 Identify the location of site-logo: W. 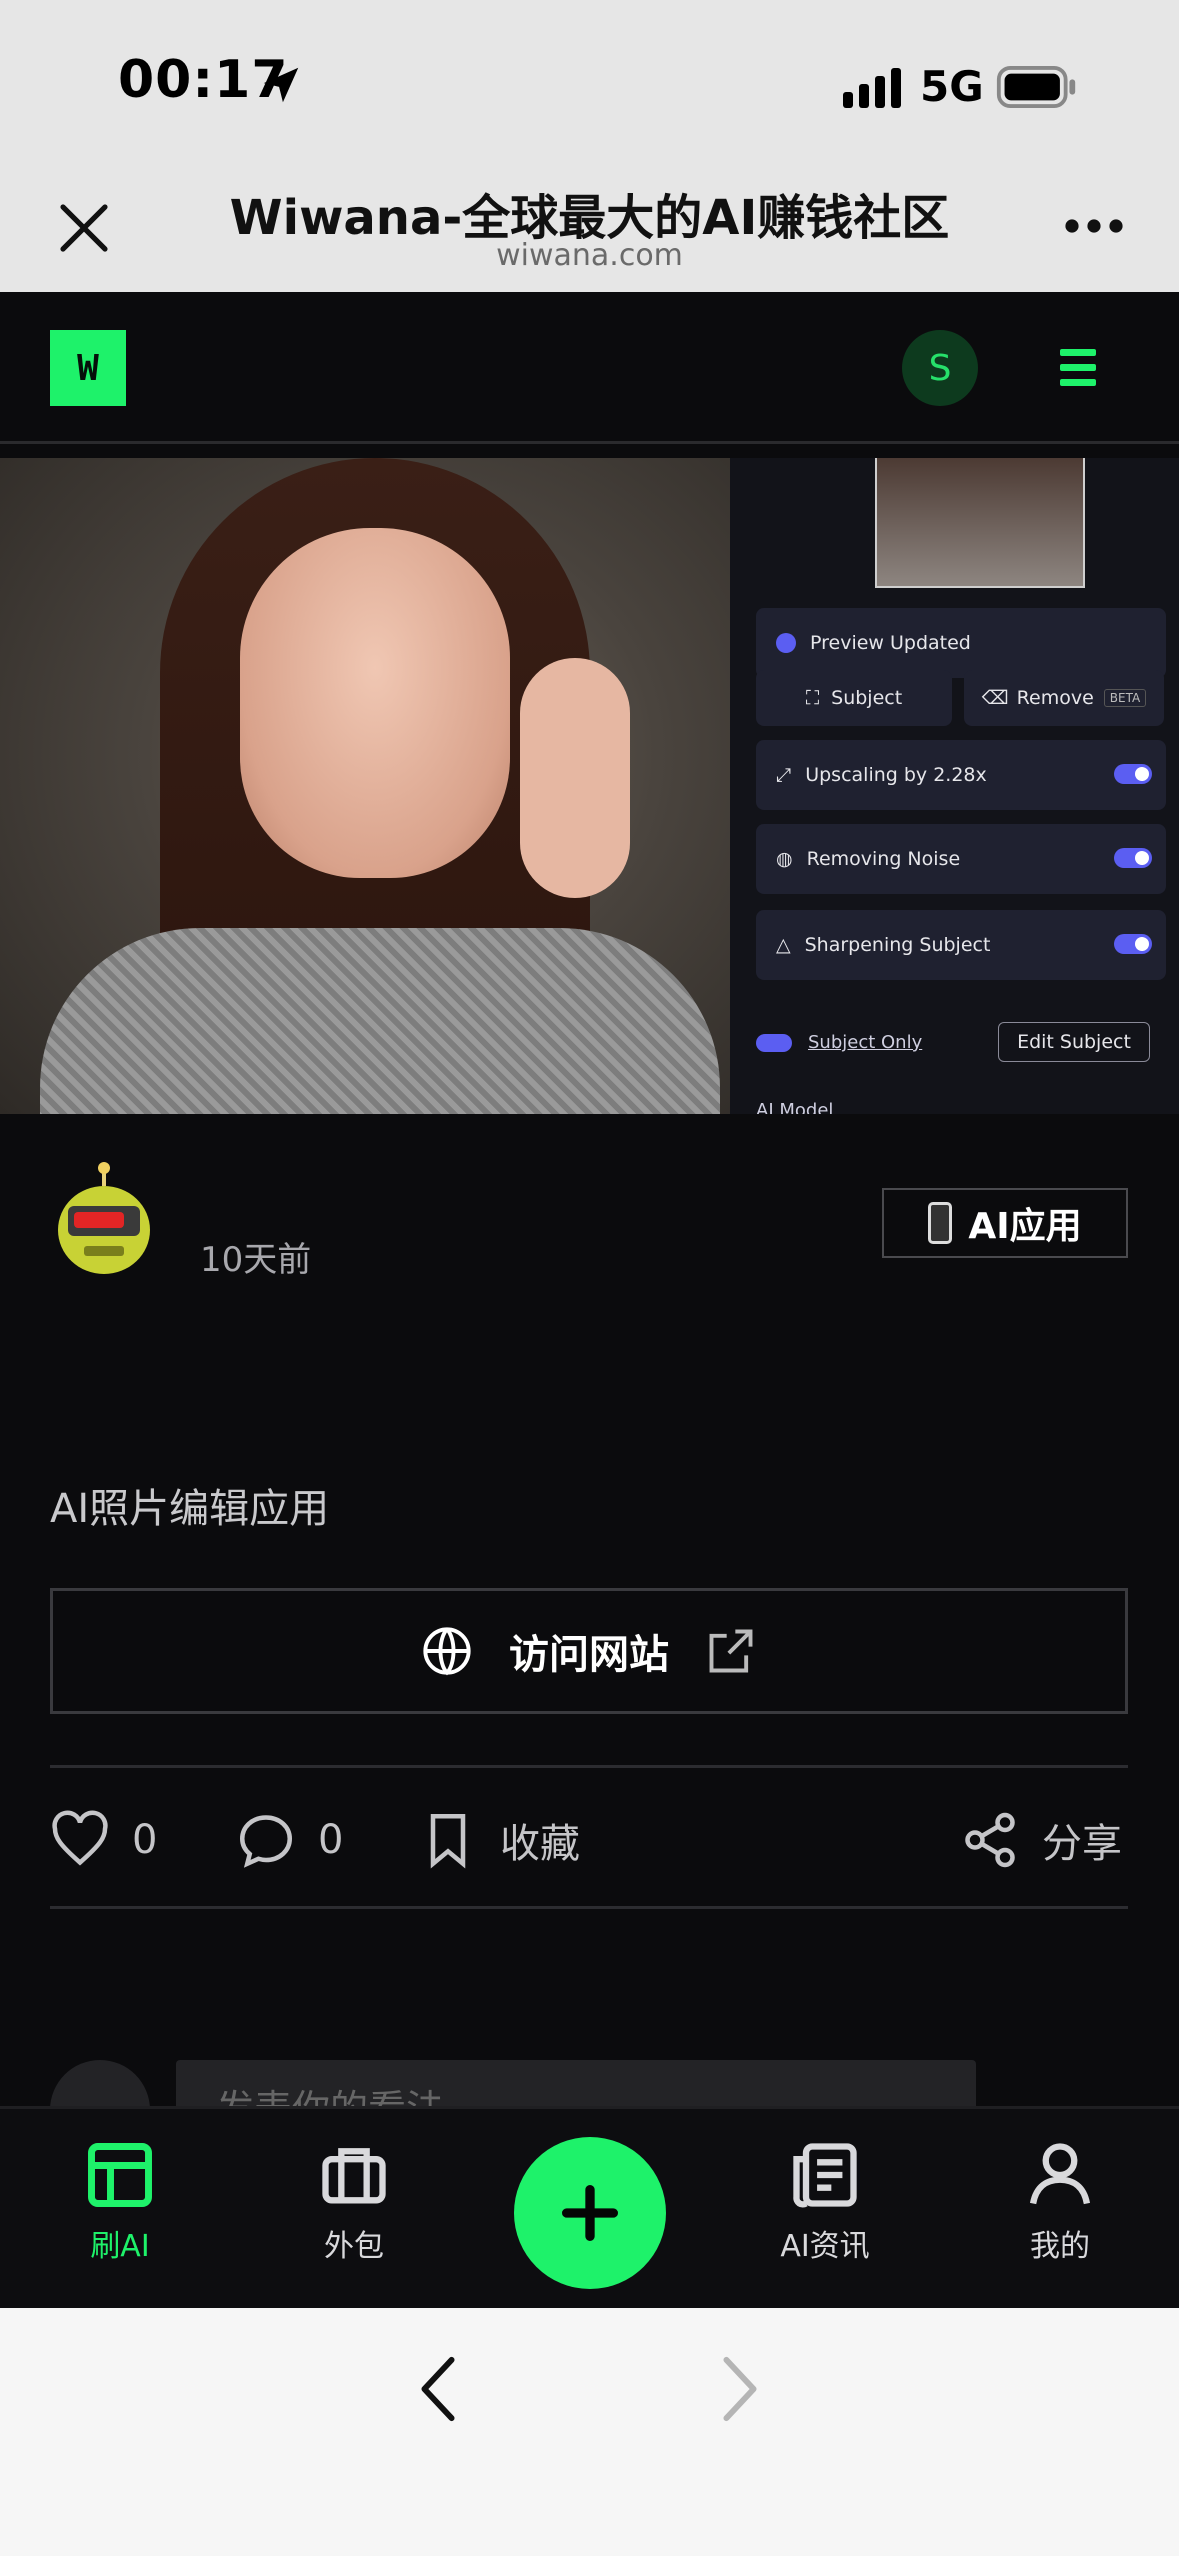
(88, 368).